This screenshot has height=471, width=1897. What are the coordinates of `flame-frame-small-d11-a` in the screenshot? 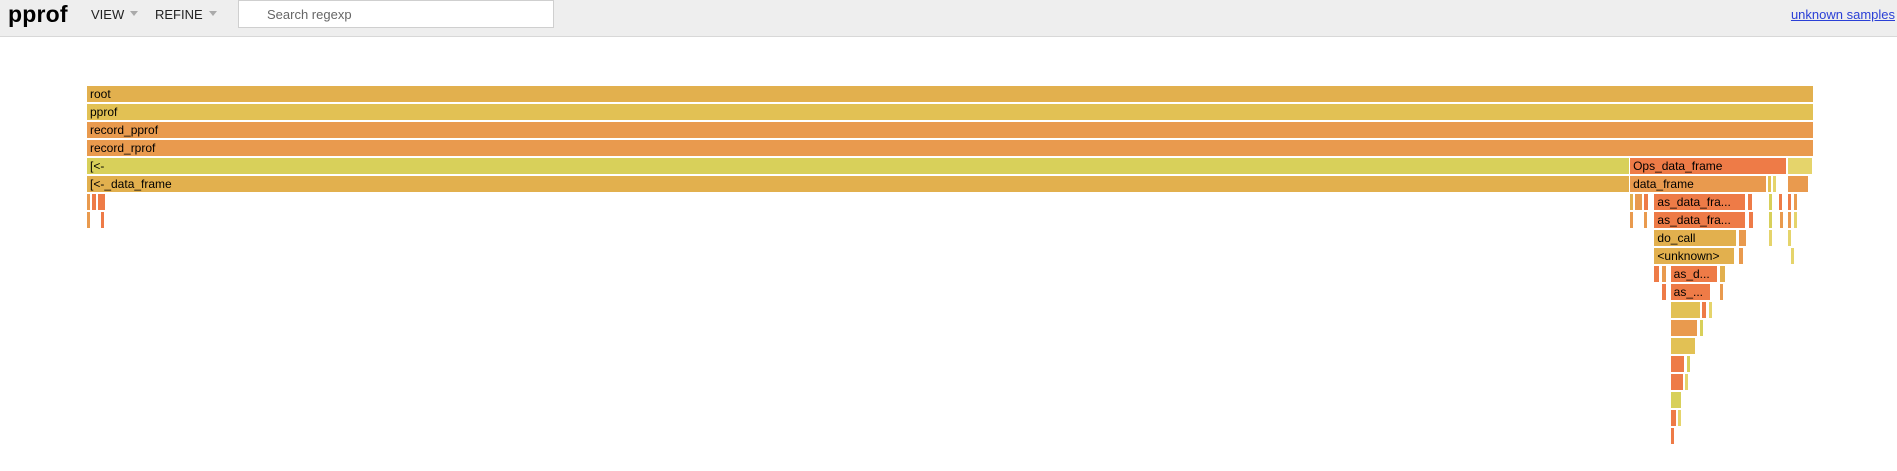 It's located at (1665, 292).